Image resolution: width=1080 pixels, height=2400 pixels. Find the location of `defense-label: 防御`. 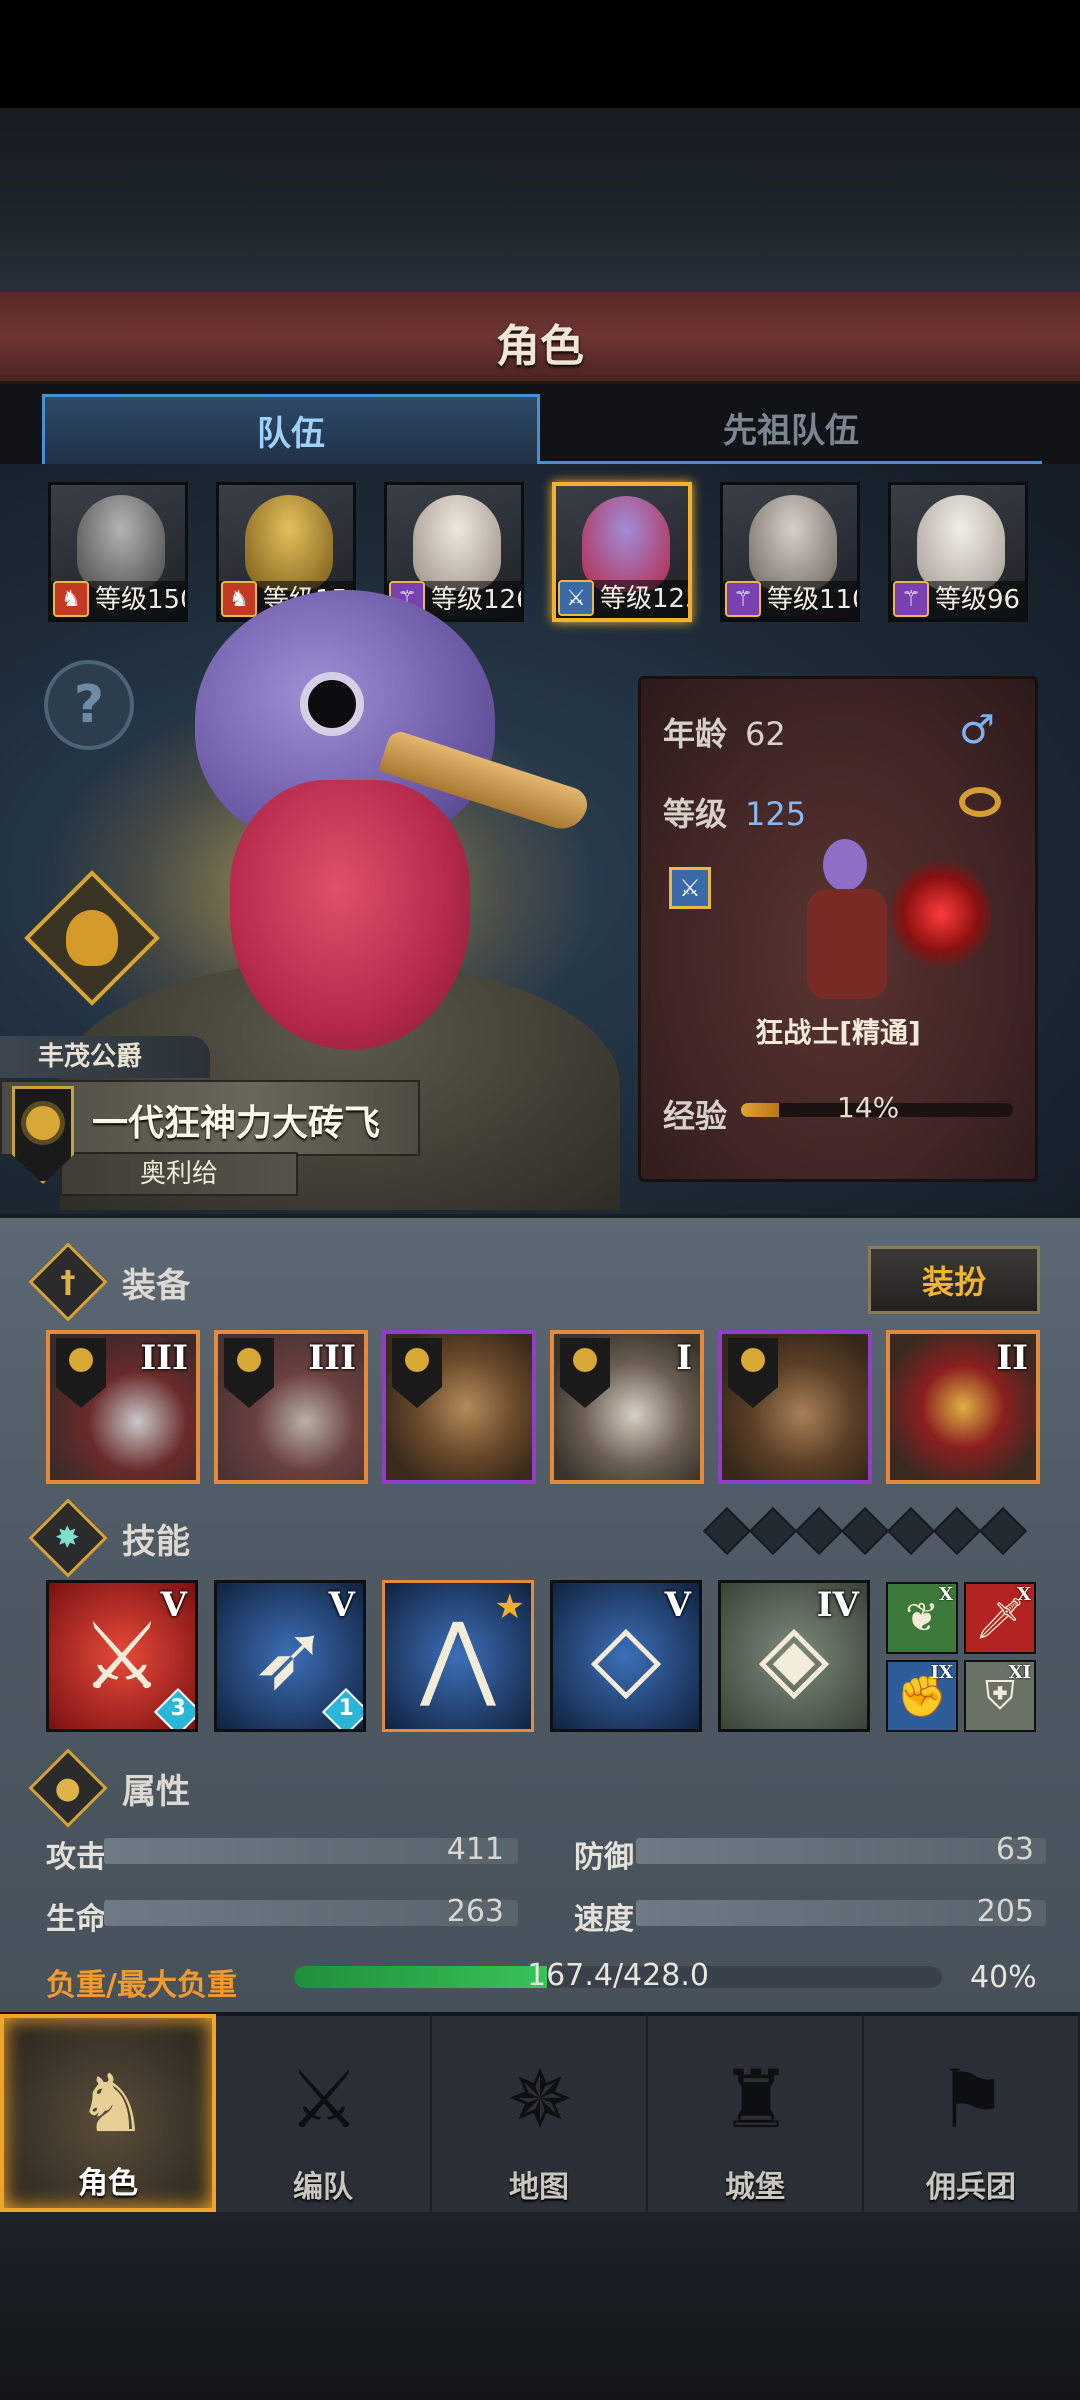

defense-label: 防御 is located at coordinates (604, 1857).